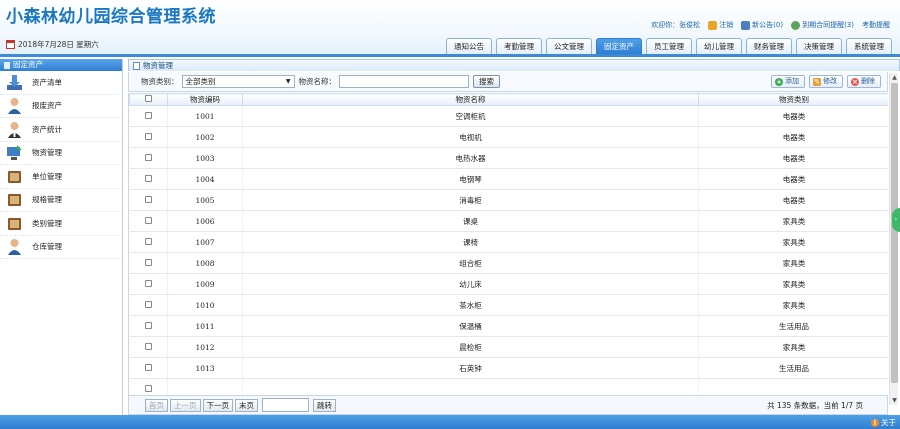 The width and height of the screenshot is (900, 429). Describe the element at coordinates (762, 25) in the screenshot. I see `notice-link: 新公告(0)` at that location.